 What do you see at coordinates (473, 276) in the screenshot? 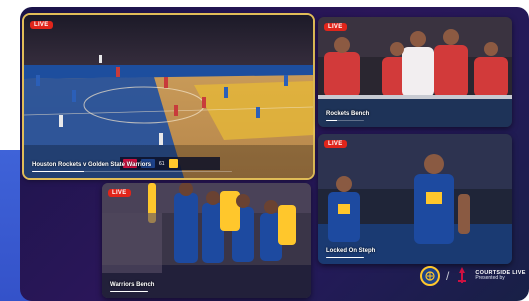
I see `brand-bar: / COURTSIDE LIVE Presented by` at bounding box center [473, 276].